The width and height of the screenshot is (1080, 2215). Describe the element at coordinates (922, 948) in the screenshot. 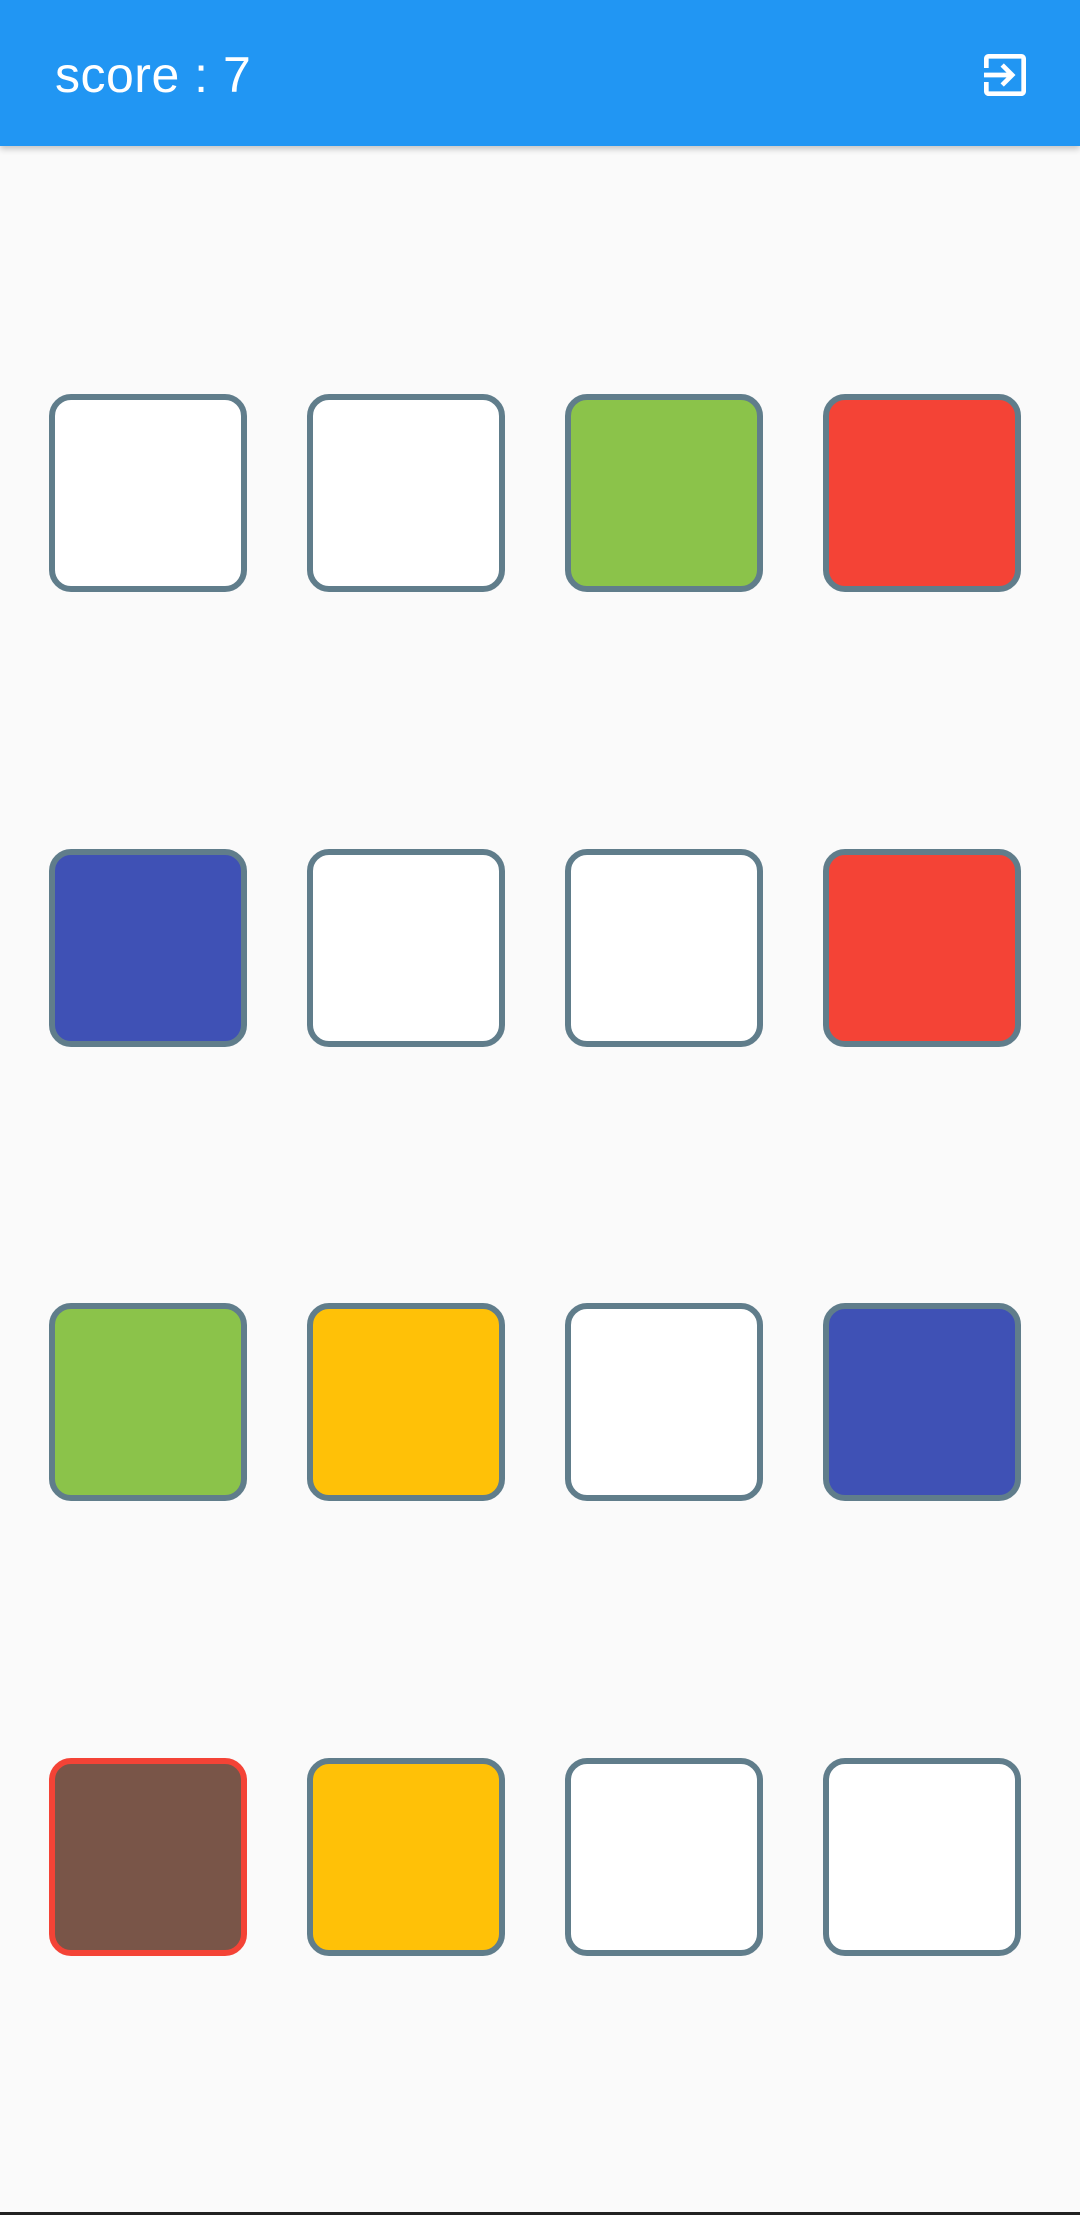

I see `tile-r2-c4` at that location.